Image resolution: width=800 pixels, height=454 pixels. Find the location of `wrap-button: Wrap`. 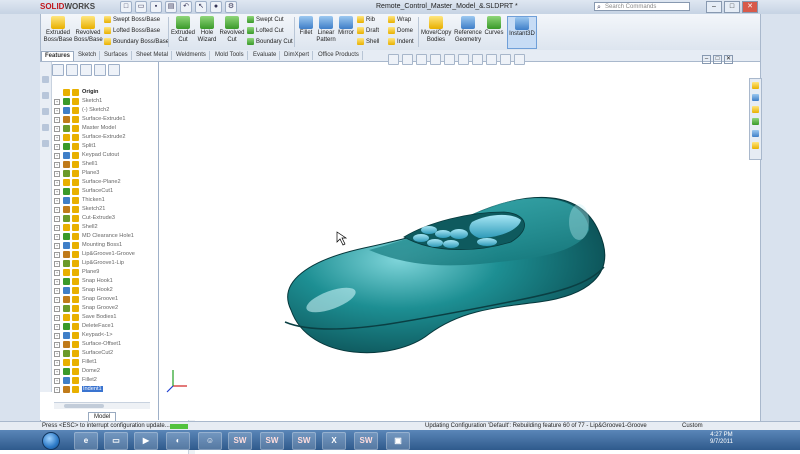

wrap-button: Wrap is located at coordinates (399, 20).